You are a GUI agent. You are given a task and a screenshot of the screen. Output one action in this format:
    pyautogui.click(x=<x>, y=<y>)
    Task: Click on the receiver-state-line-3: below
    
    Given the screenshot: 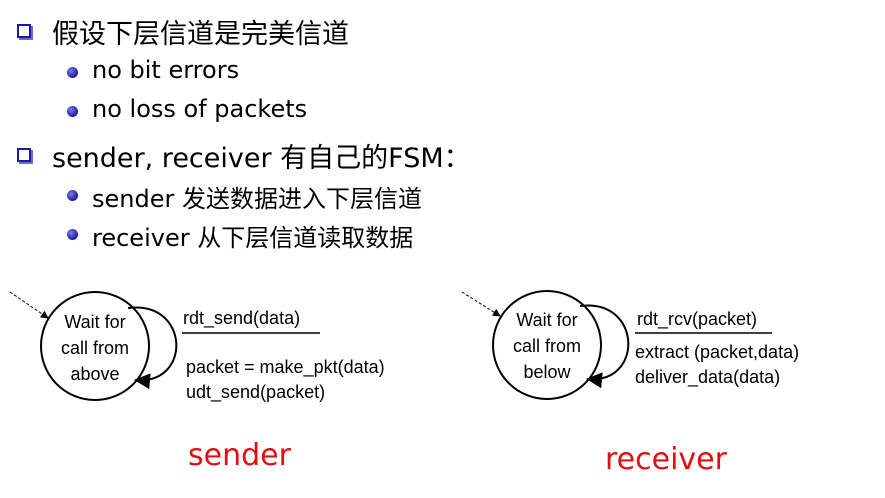 What is the action you would take?
    pyautogui.click(x=547, y=372)
    